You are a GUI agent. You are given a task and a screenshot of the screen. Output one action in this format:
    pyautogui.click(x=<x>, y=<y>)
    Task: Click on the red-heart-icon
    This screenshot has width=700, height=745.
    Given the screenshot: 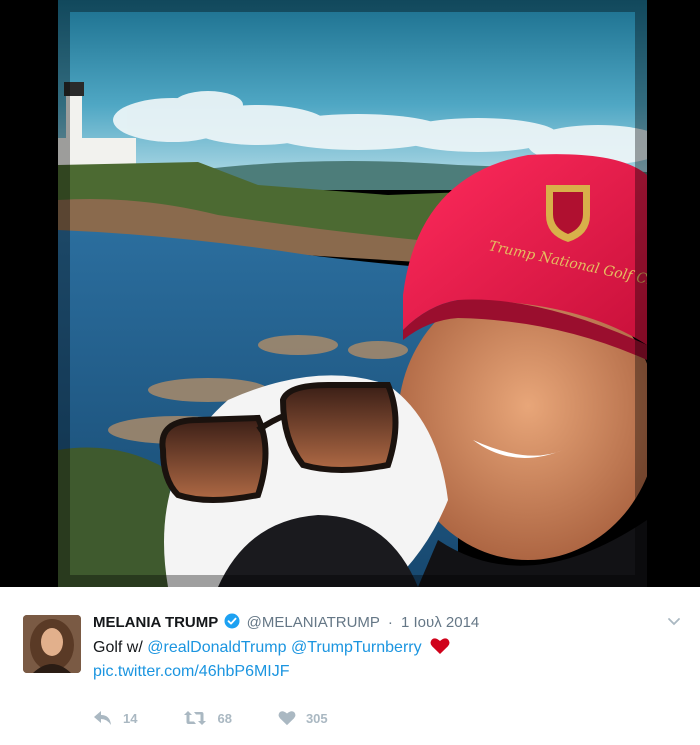 What is the action you would take?
    pyautogui.click(x=440, y=646)
    